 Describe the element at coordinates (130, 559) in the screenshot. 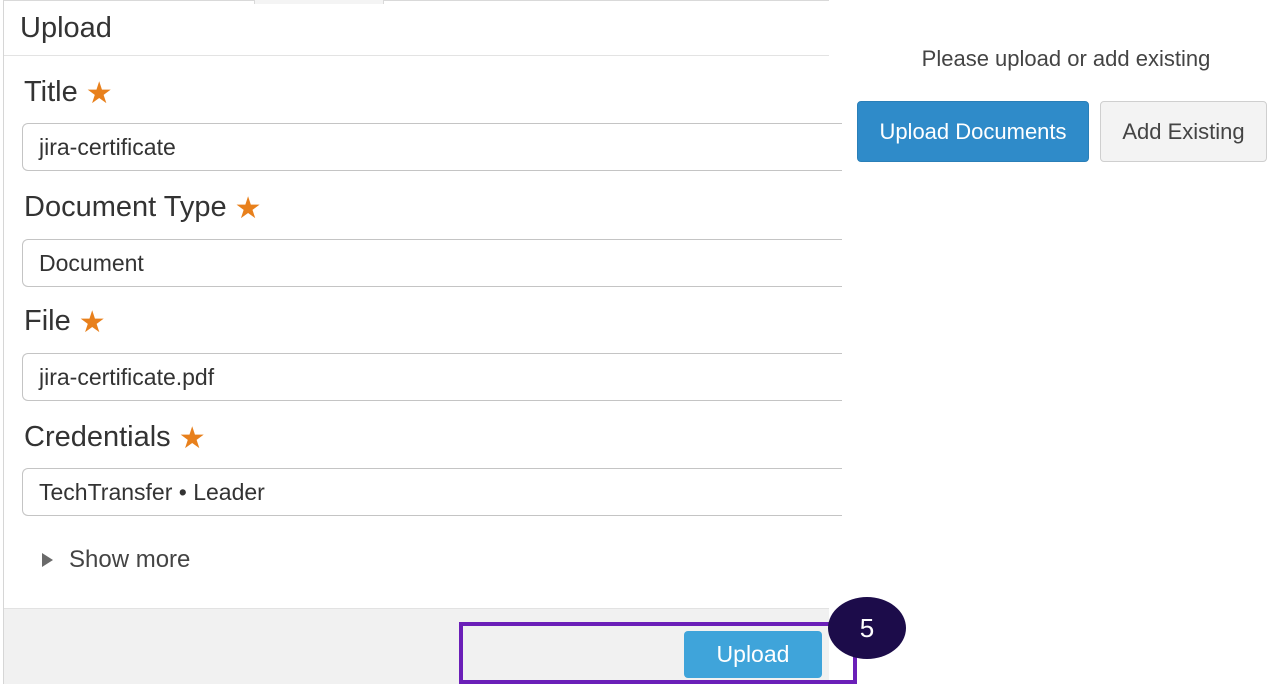

I see `show-more-label: Show more` at that location.